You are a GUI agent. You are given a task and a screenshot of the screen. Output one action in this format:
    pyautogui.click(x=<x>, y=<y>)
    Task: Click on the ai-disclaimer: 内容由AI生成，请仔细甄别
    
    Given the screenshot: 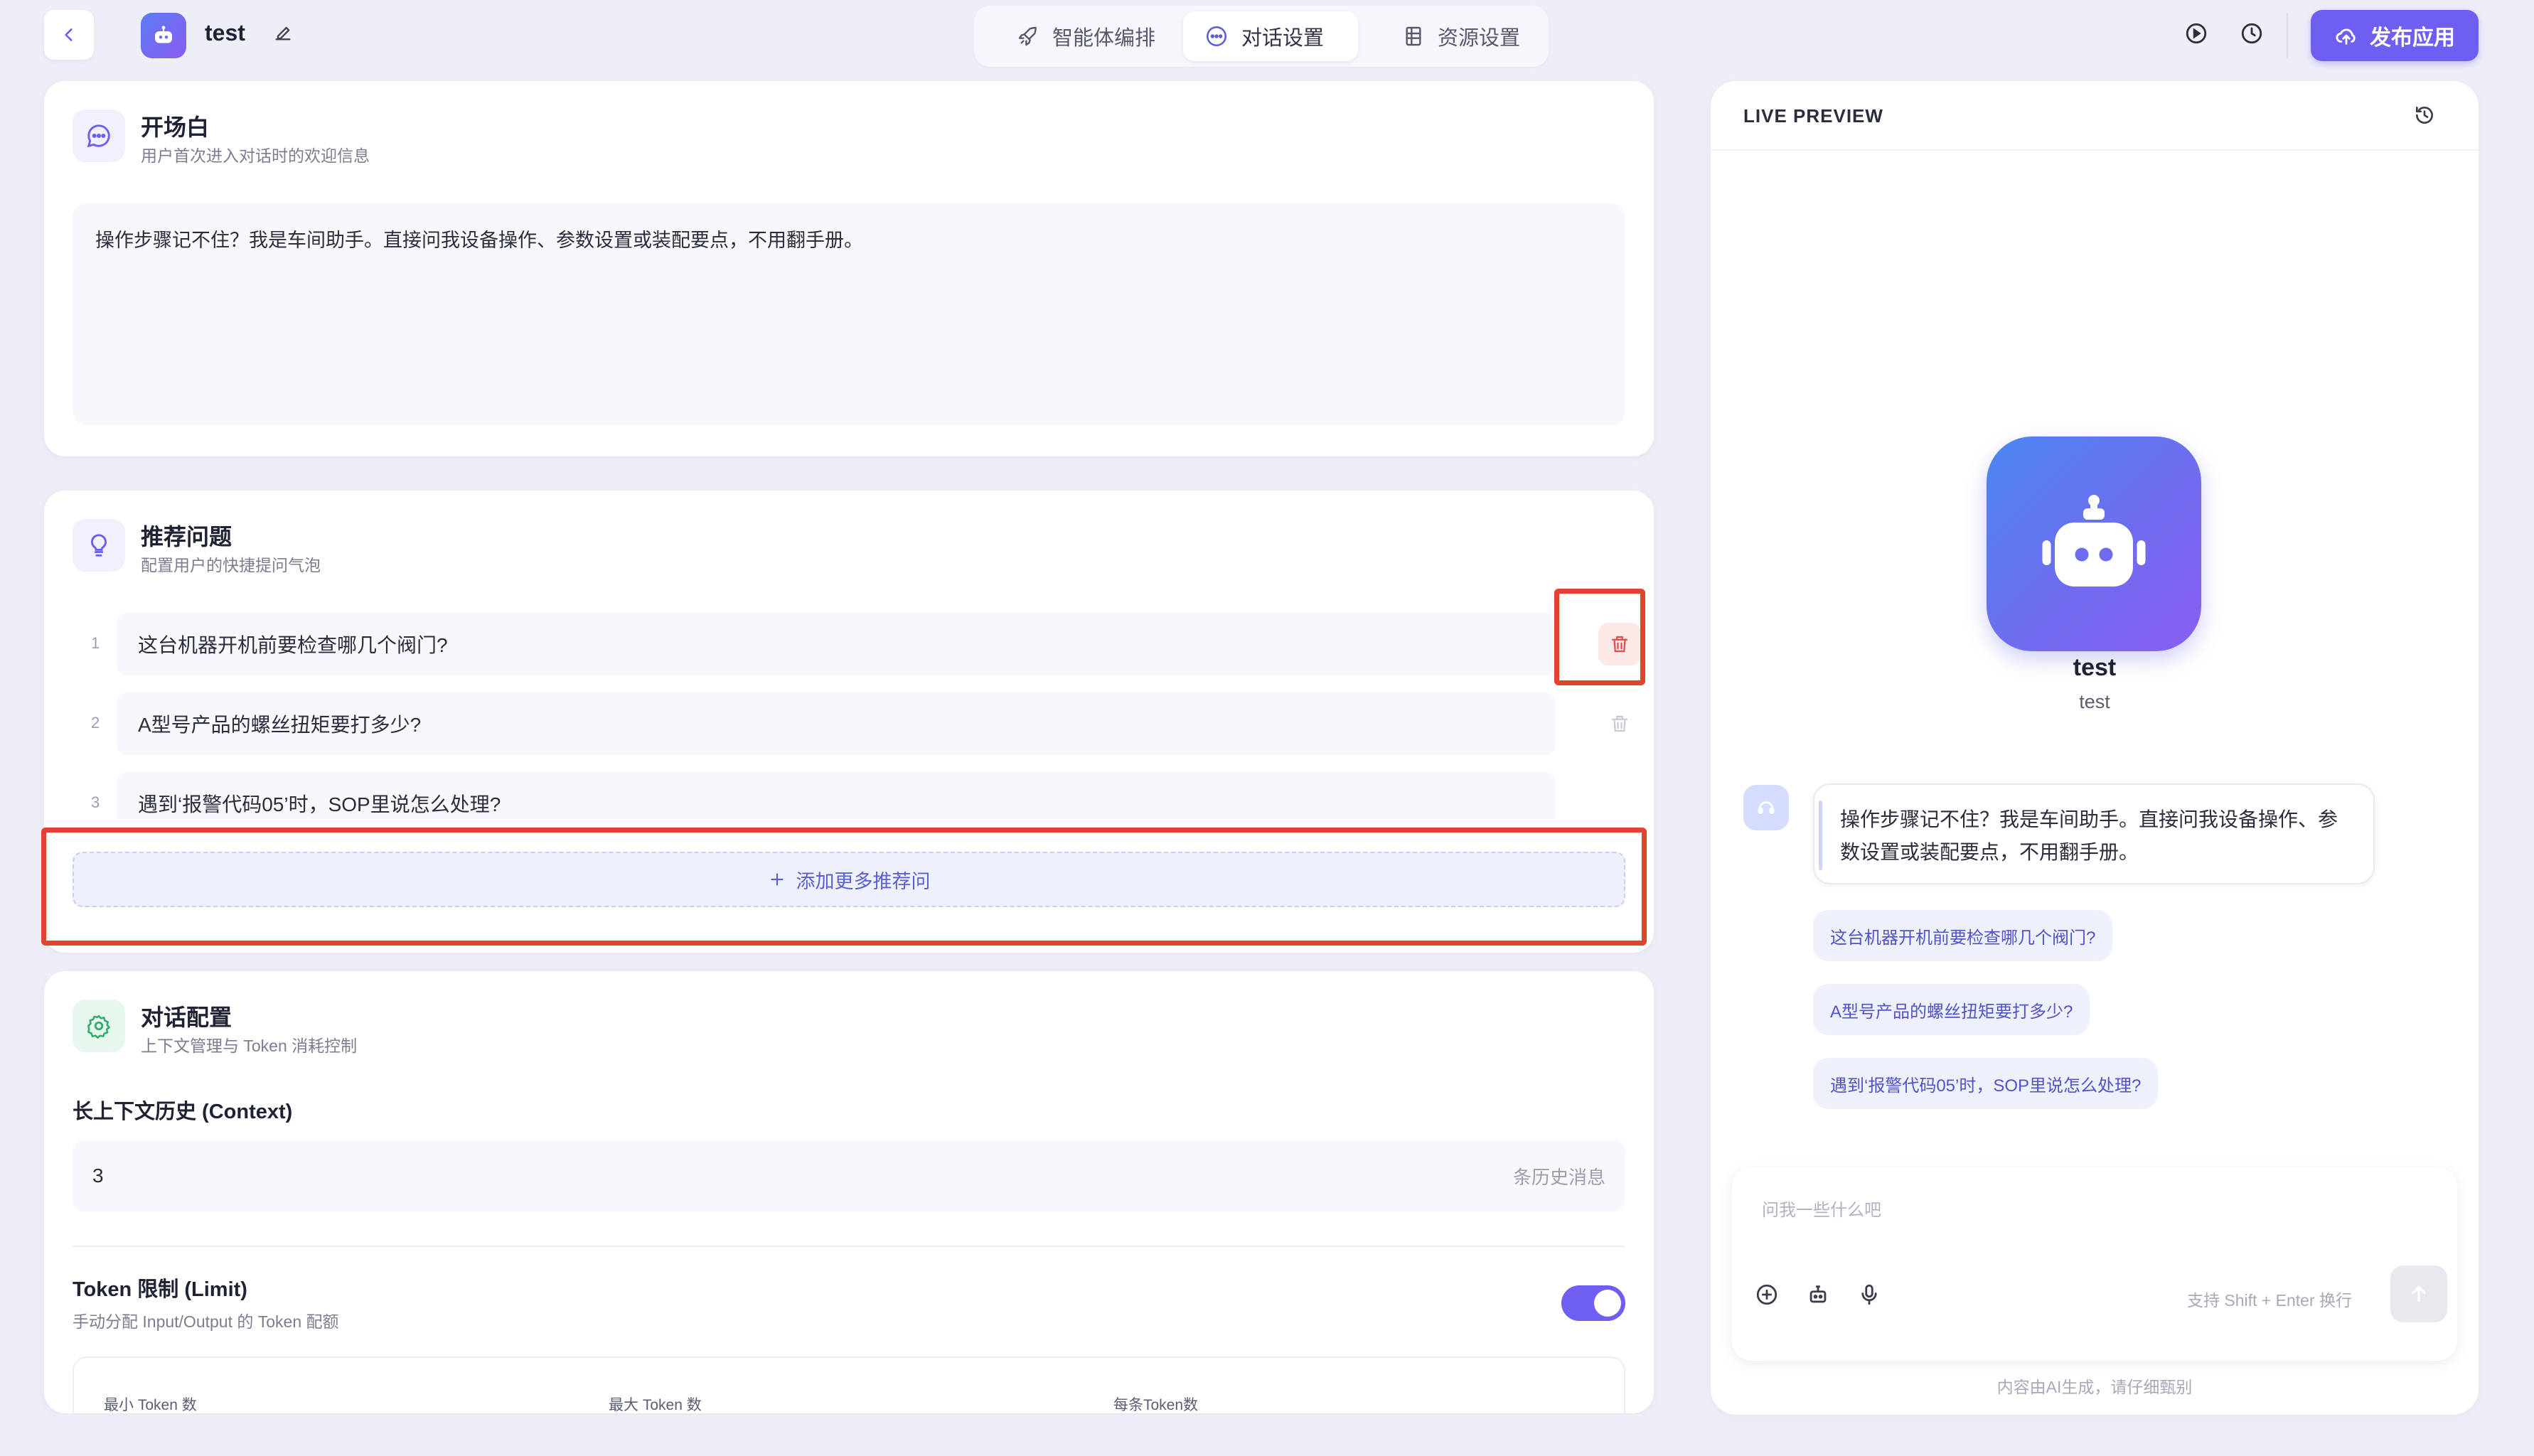 What is the action you would take?
    pyautogui.click(x=2095, y=1387)
    